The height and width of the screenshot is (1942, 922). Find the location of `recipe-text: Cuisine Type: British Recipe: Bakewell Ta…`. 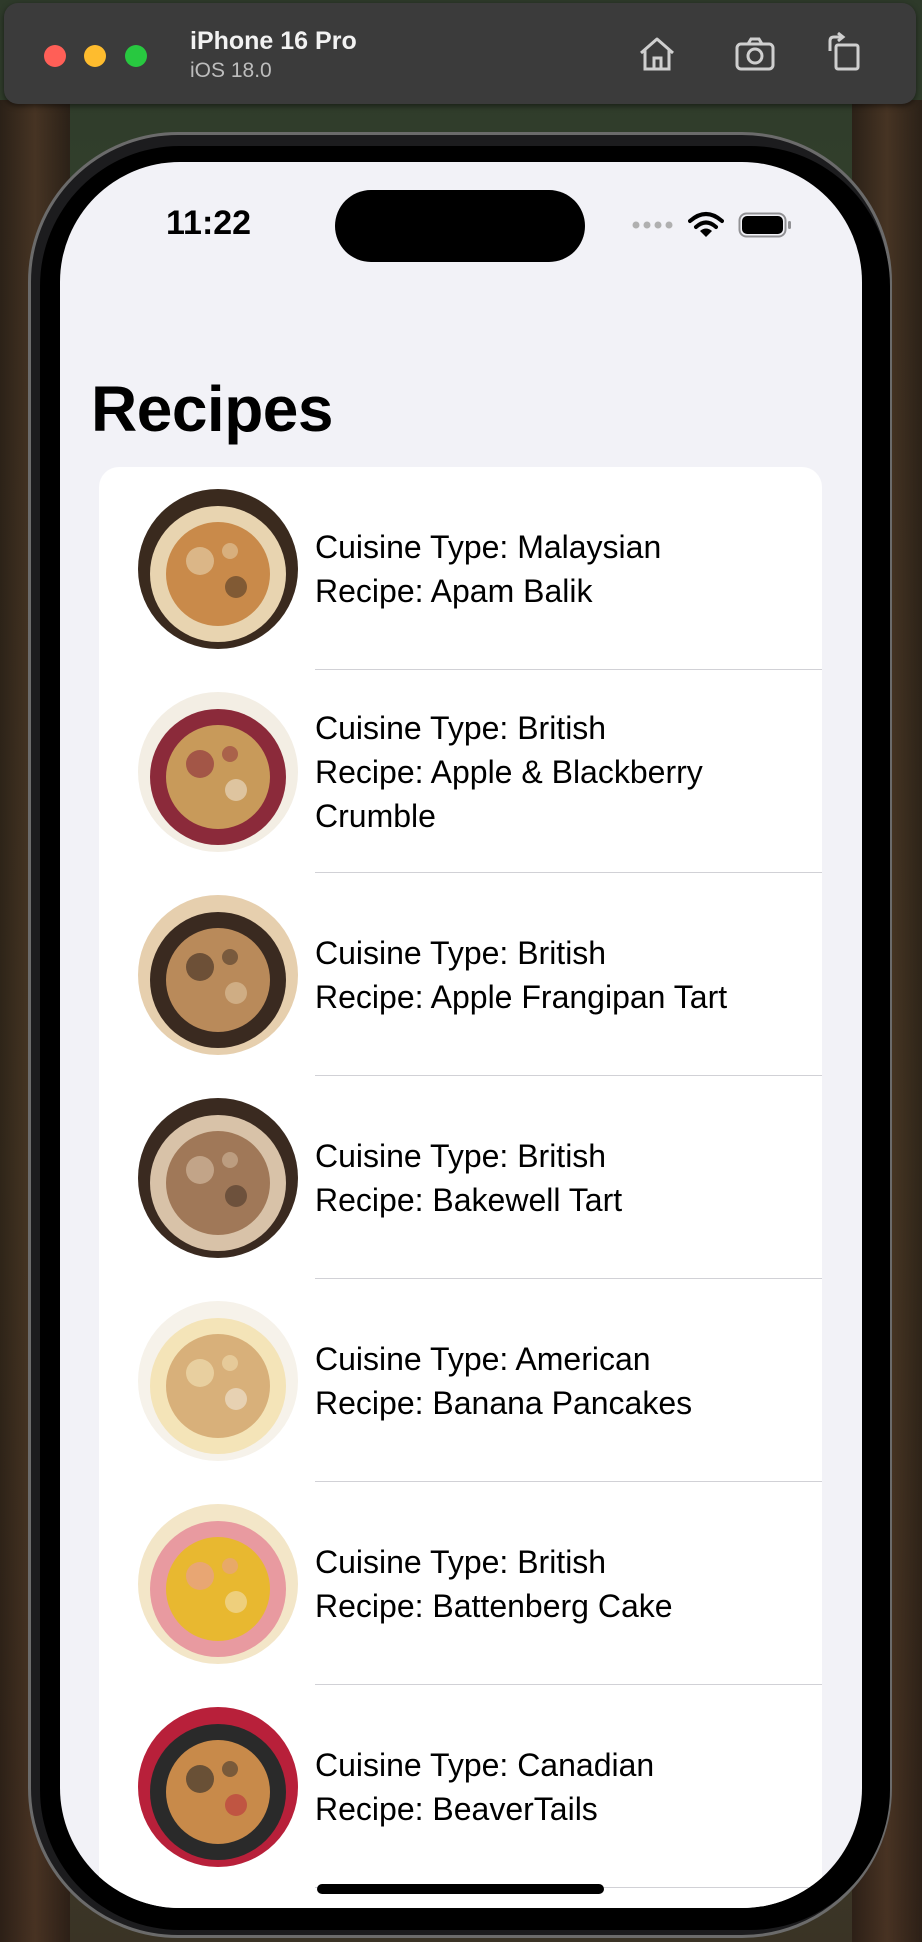

recipe-text: Cuisine Type: British Recipe: Bakewell Ta… is located at coordinates (548, 1177).